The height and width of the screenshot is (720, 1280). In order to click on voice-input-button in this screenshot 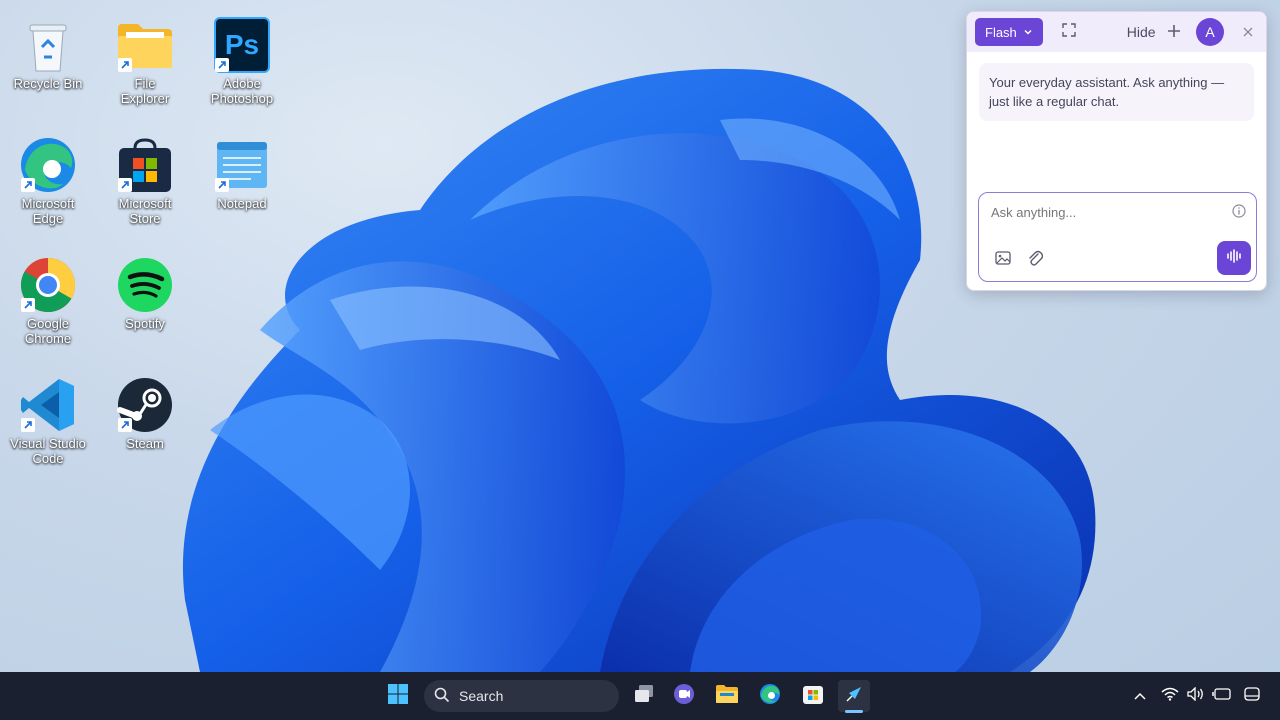, I will do `click(1234, 258)`.